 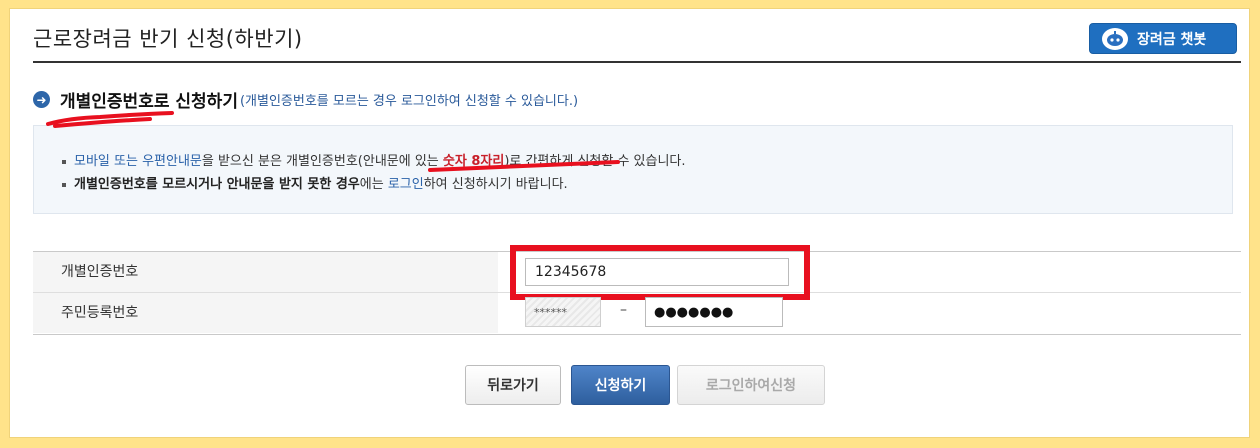 What do you see at coordinates (217, 184) in the screenshot?
I see `info-line-2-bold: 개별인증번호를 모르시거나 안내문을 받지 못한 경우` at bounding box center [217, 184].